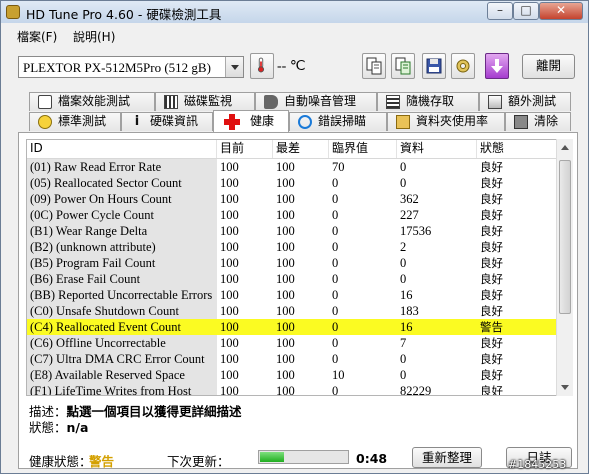 The height and width of the screenshot is (474, 589). What do you see at coordinates (500, 11) in the screenshot?
I see `minimize-button: –` at bounding box center [500, 11].